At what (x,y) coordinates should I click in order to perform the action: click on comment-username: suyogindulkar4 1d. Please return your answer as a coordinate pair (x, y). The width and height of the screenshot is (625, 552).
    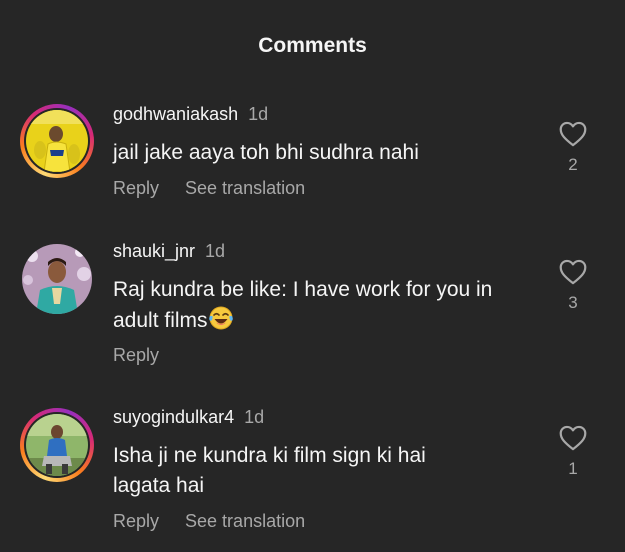
    Looking at the image, I should click on (188, 417).